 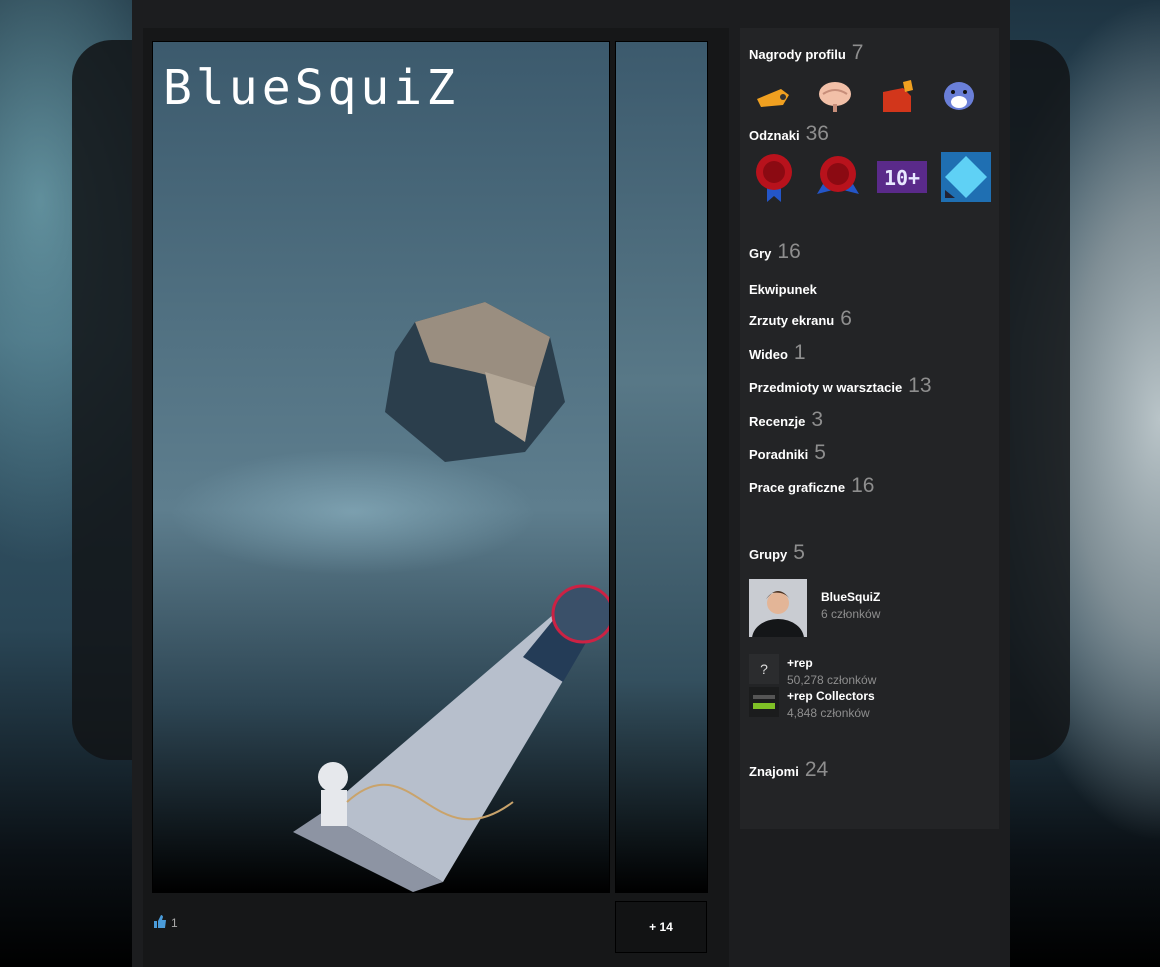 I want to click on reviews-label: Recenzje, so click(x=777, y=421).